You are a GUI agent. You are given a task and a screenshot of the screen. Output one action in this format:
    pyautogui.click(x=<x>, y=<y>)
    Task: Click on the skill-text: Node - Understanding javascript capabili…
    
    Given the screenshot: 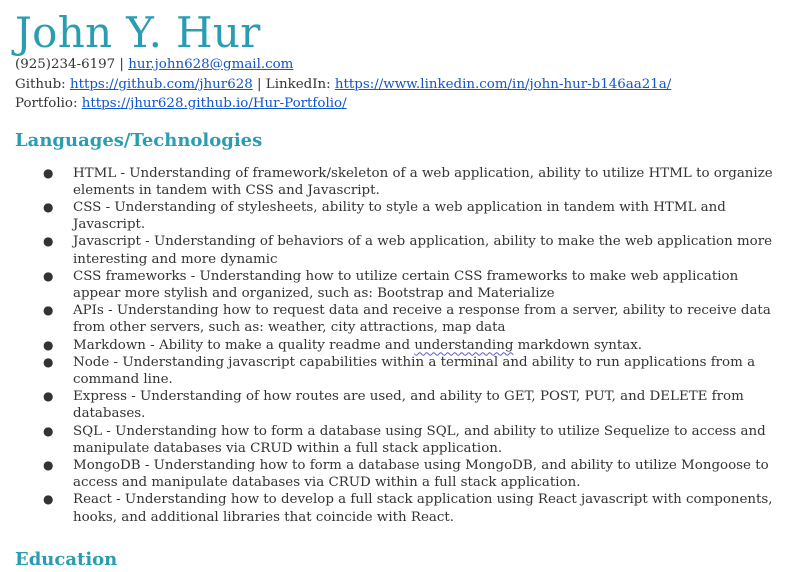 What is the action you would take?
    pyautogui.click(x=414, y=370)
    